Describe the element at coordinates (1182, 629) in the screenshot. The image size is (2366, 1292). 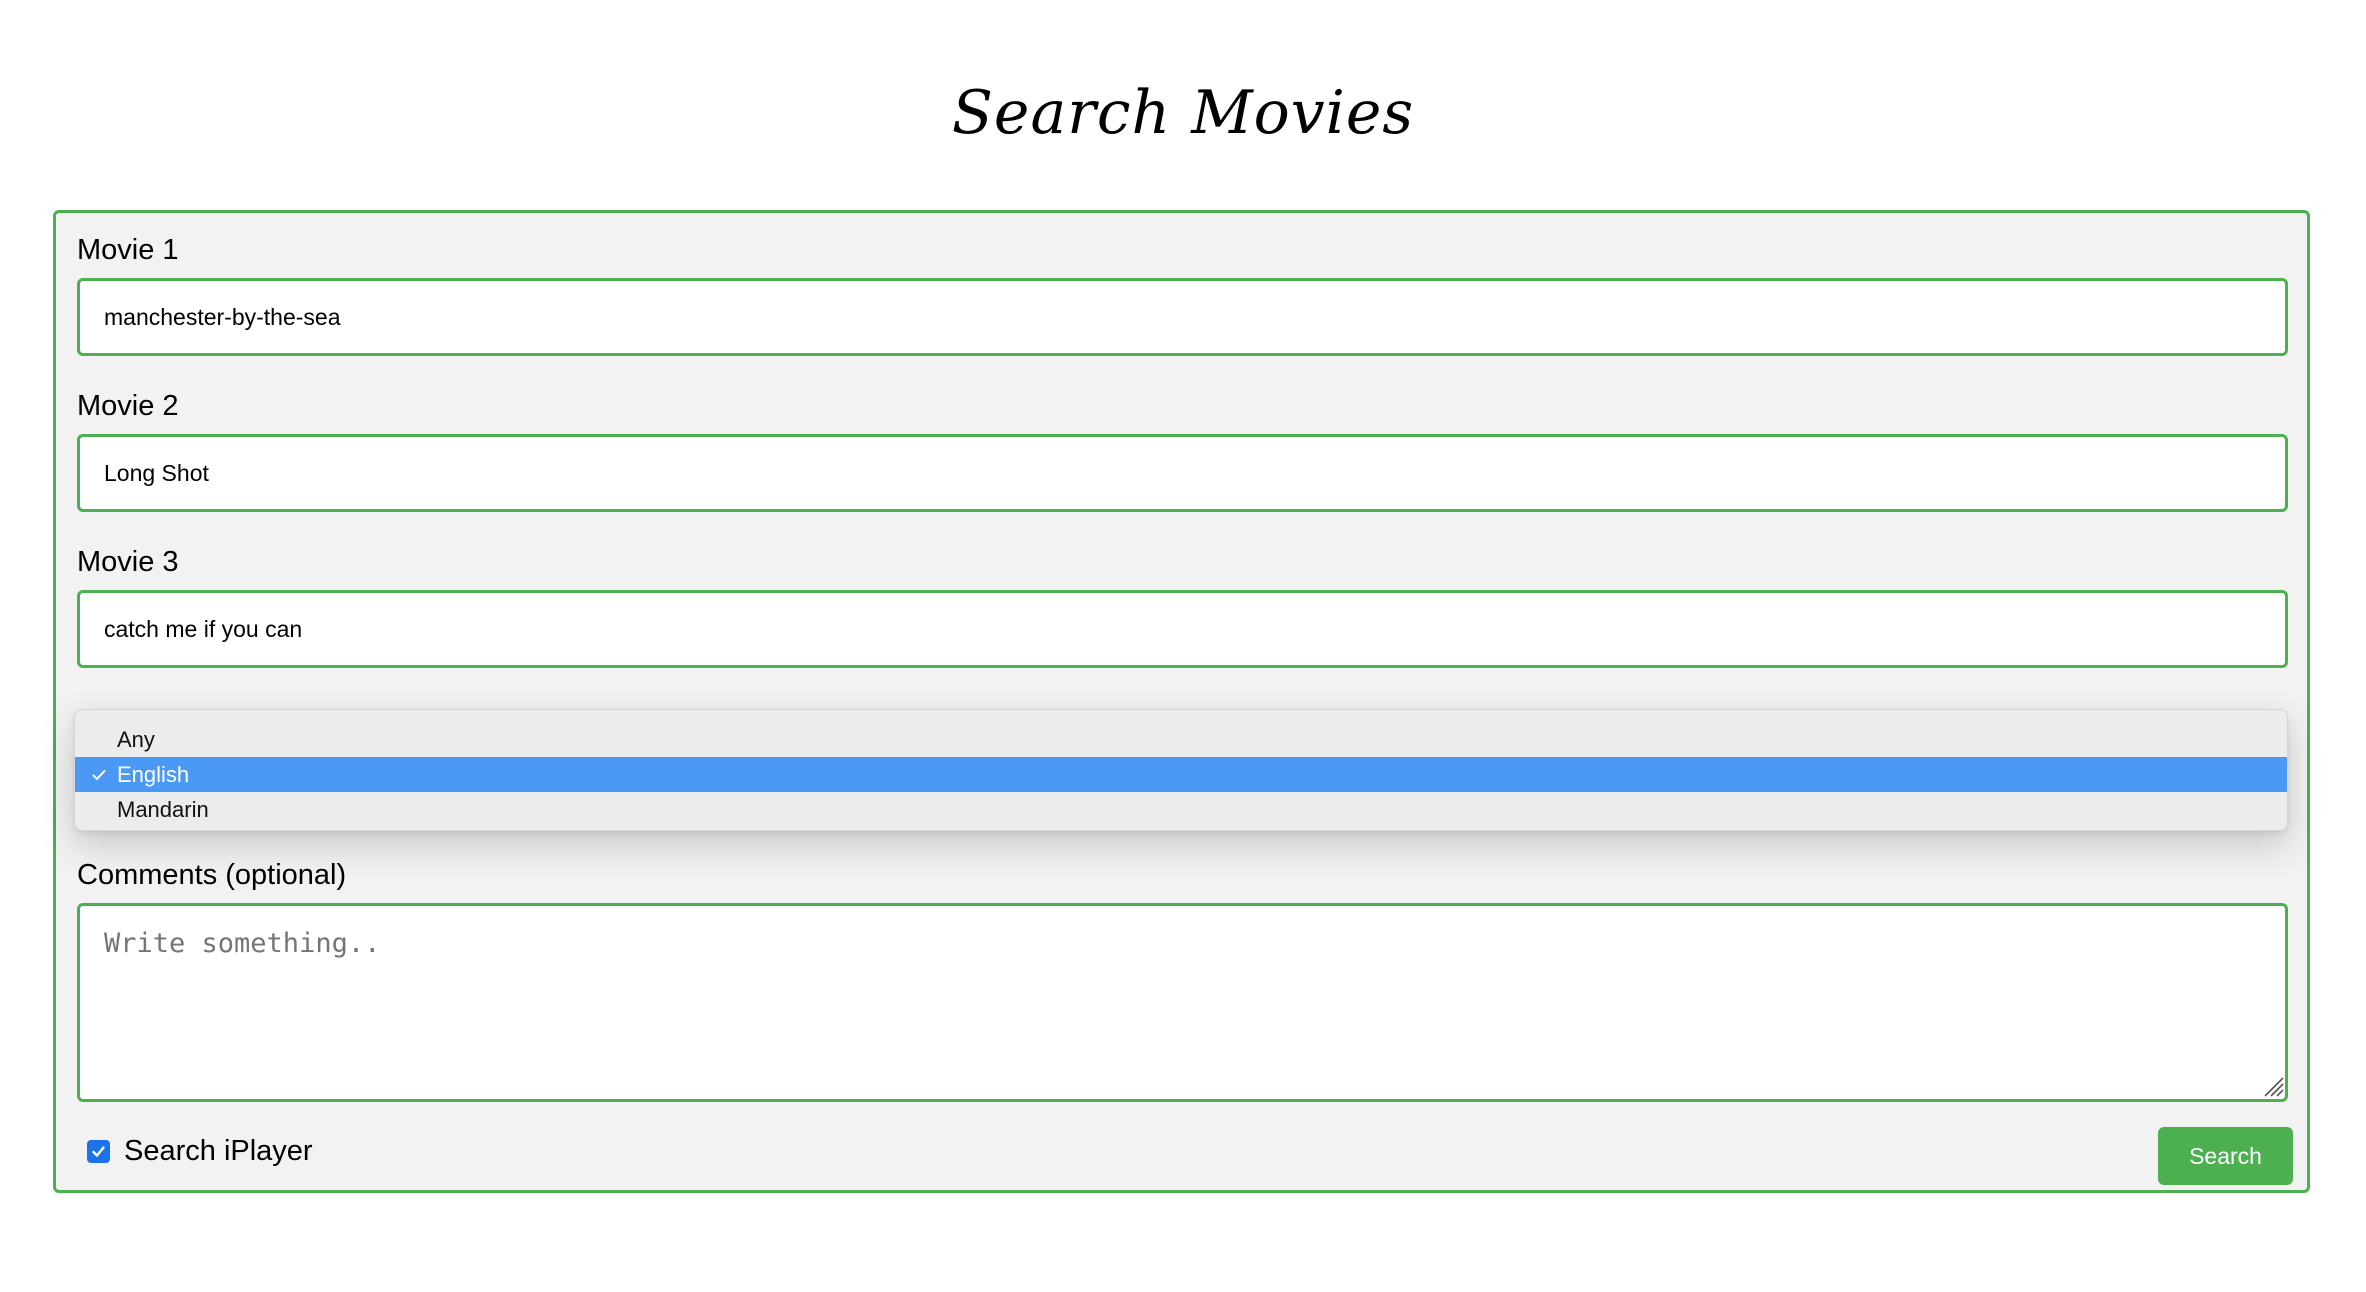
I see `movie3-input` at that location.